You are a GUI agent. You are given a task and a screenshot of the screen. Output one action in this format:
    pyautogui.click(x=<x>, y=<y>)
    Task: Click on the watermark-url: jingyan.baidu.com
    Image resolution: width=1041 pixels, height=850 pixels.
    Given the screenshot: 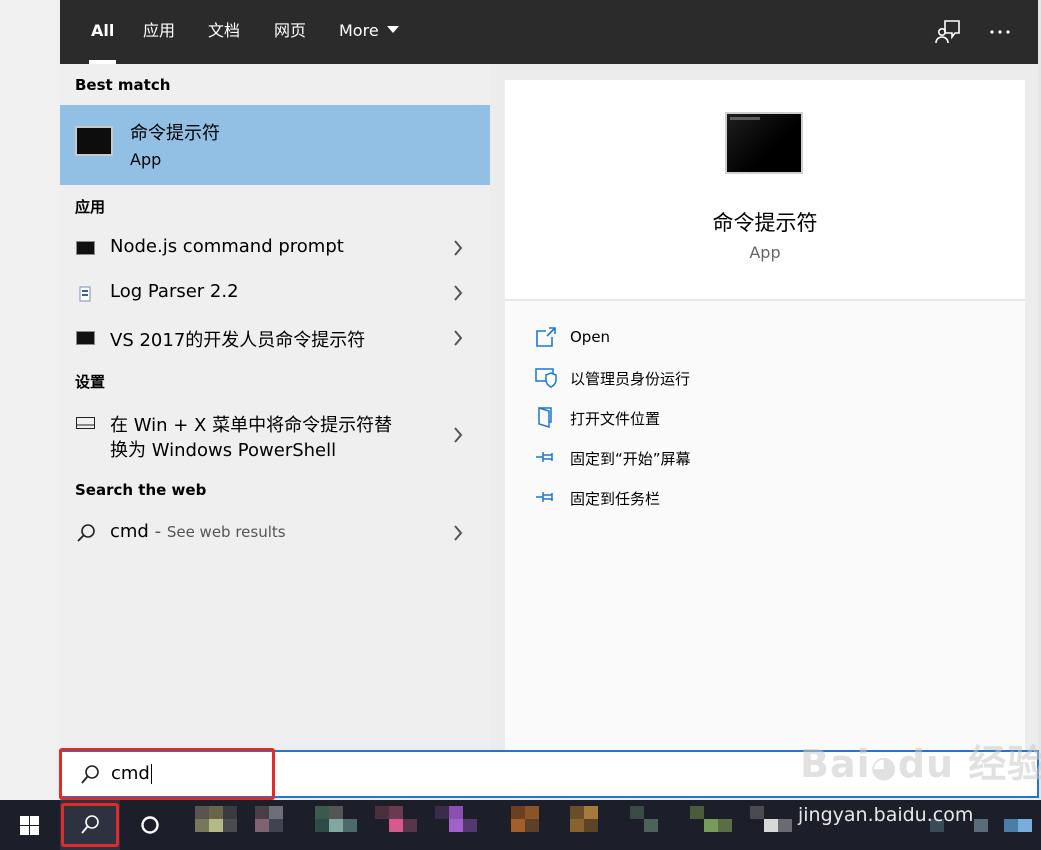 What is the action you would take?
    pyautogui.click(x=886, y=815)
    